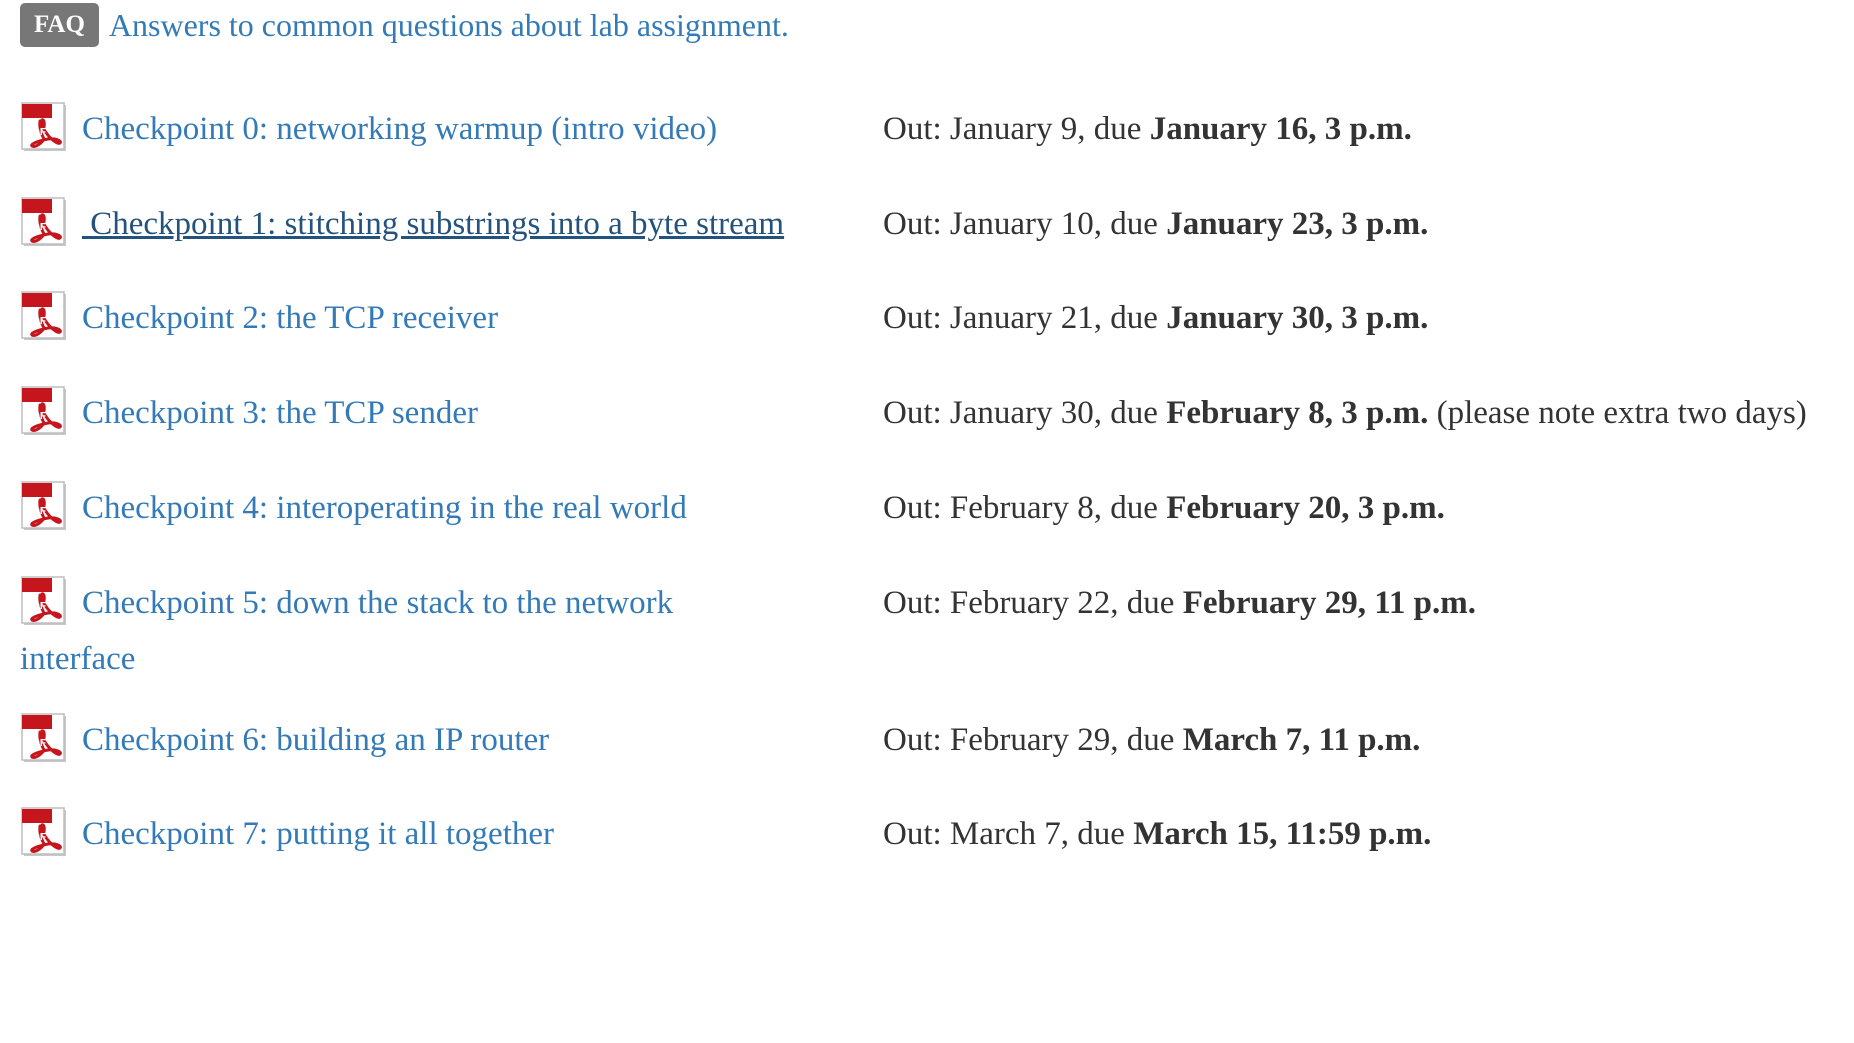 This screenshot has width=1854, height=1043. What do you see at coordinates (712, 129) in the screenshot?
I see `paren-close: )` at bounding box center [712, 129].